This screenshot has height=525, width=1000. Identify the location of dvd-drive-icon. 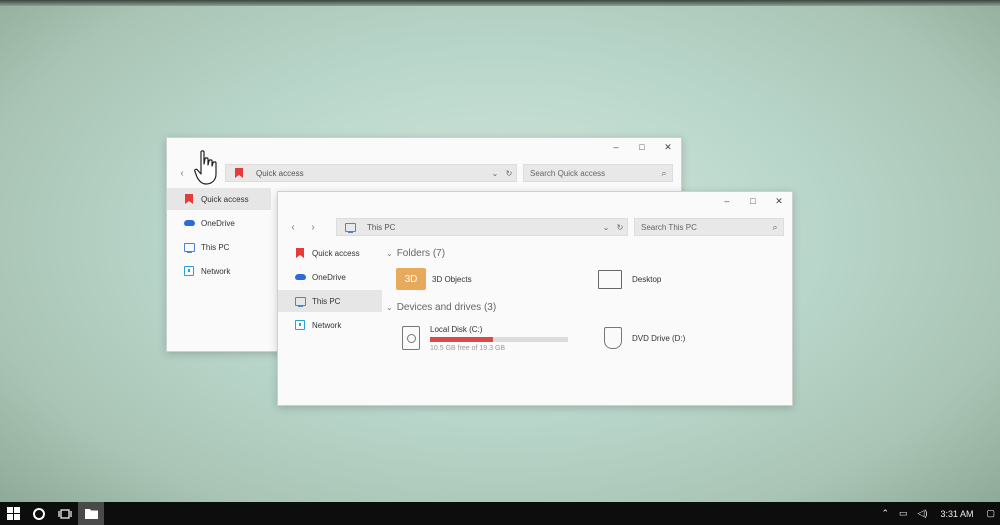
(613, 338).